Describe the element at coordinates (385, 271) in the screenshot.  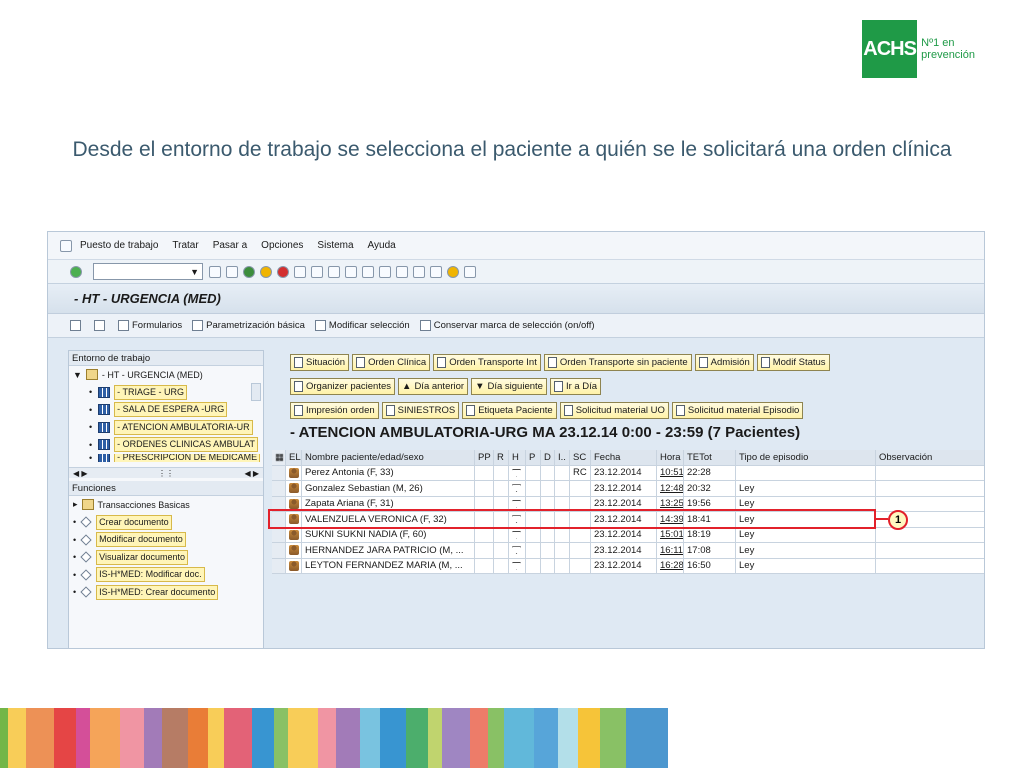
I see `next-page-icon` at that location.